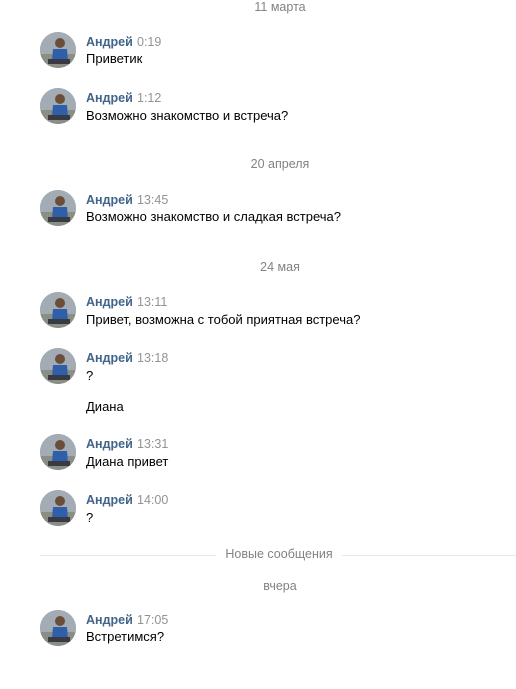 The width and height of the screenshot is (516, 689). Describe the element at coordinates (429, 555) in the screenshot. I see `new-messages-divider-right` at that location.